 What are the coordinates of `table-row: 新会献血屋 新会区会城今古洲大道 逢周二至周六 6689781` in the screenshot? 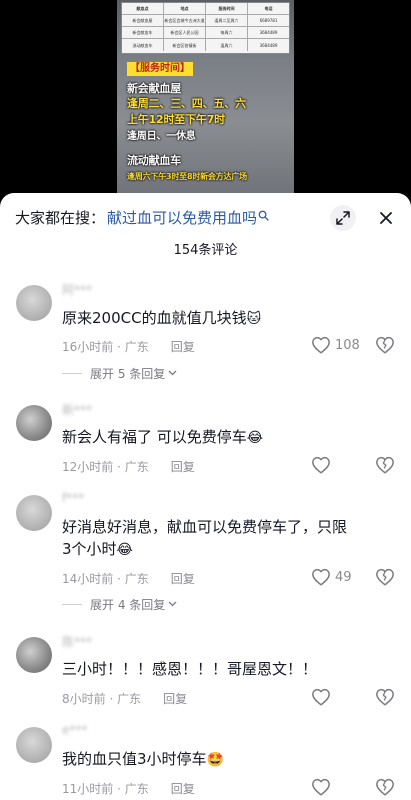 It's located at (205, 21).